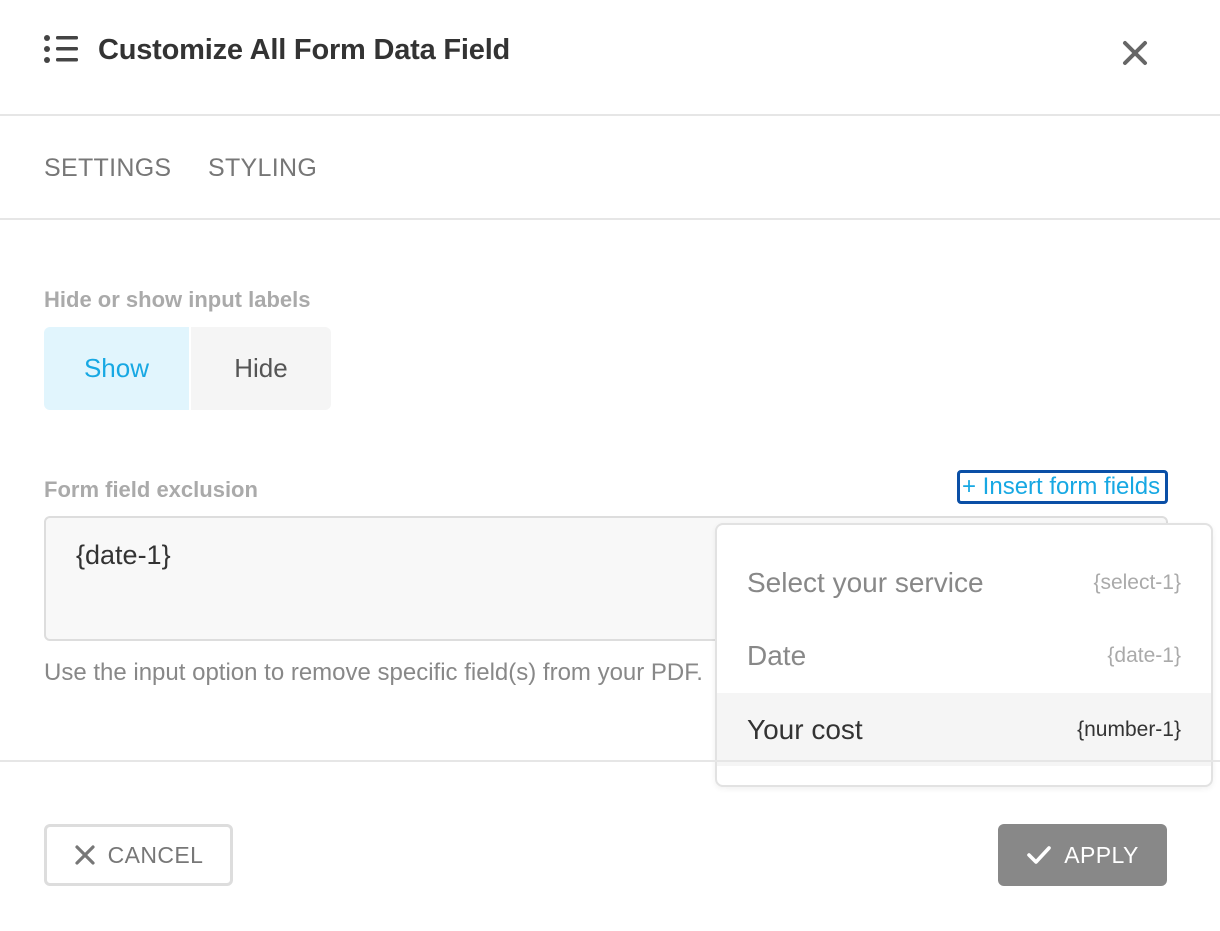 The image size is (1220, 931). I want to click on dropdown-item-select-service: Select your service {select-1}, so click(964, 582).